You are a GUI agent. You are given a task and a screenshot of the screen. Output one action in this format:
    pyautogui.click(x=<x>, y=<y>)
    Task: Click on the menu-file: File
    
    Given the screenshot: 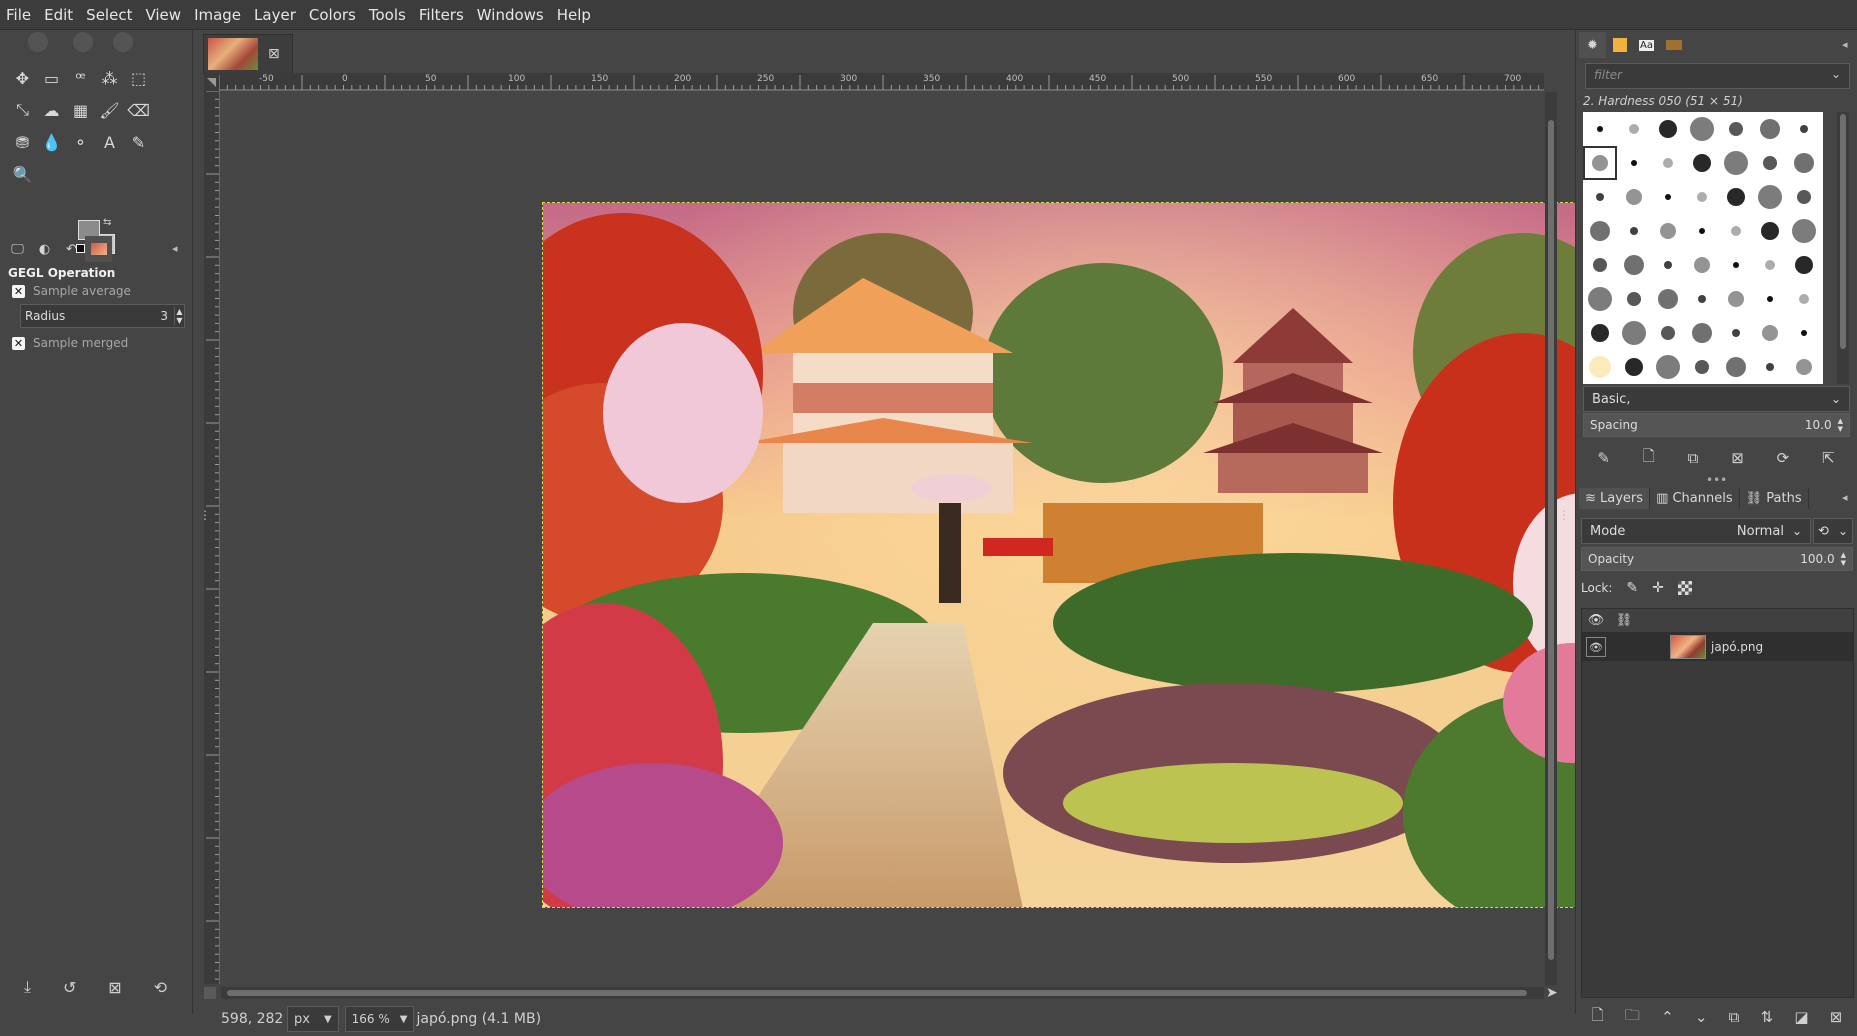 What is the action you would take?
    pyautogui.click(x=18, y=15)
    